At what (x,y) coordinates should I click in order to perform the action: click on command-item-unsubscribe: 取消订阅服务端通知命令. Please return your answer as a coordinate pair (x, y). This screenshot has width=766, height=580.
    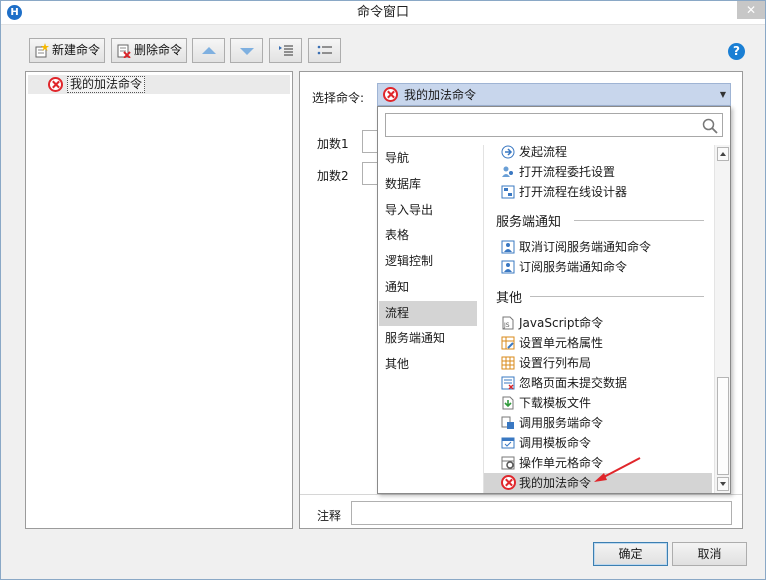
    Looking at the image, I should click on (598, 247).